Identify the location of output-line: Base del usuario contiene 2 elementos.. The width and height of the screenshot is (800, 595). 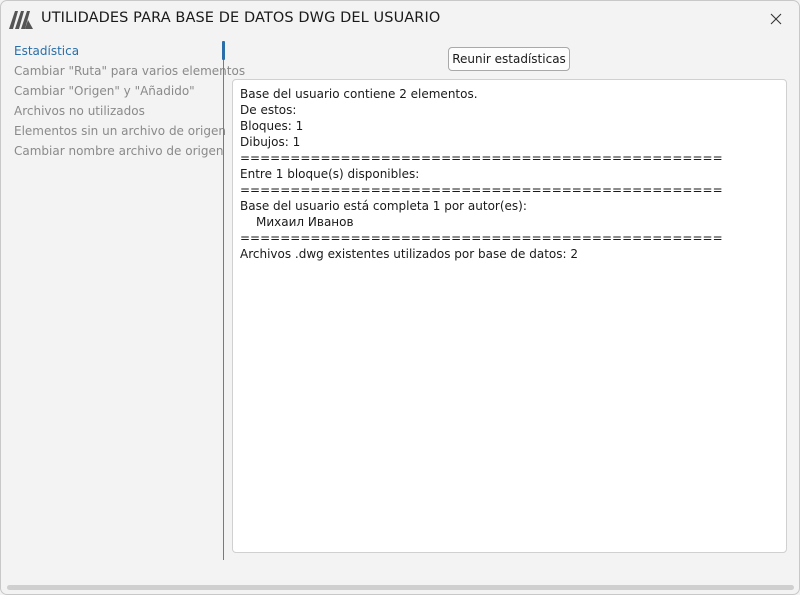
(359, 94).